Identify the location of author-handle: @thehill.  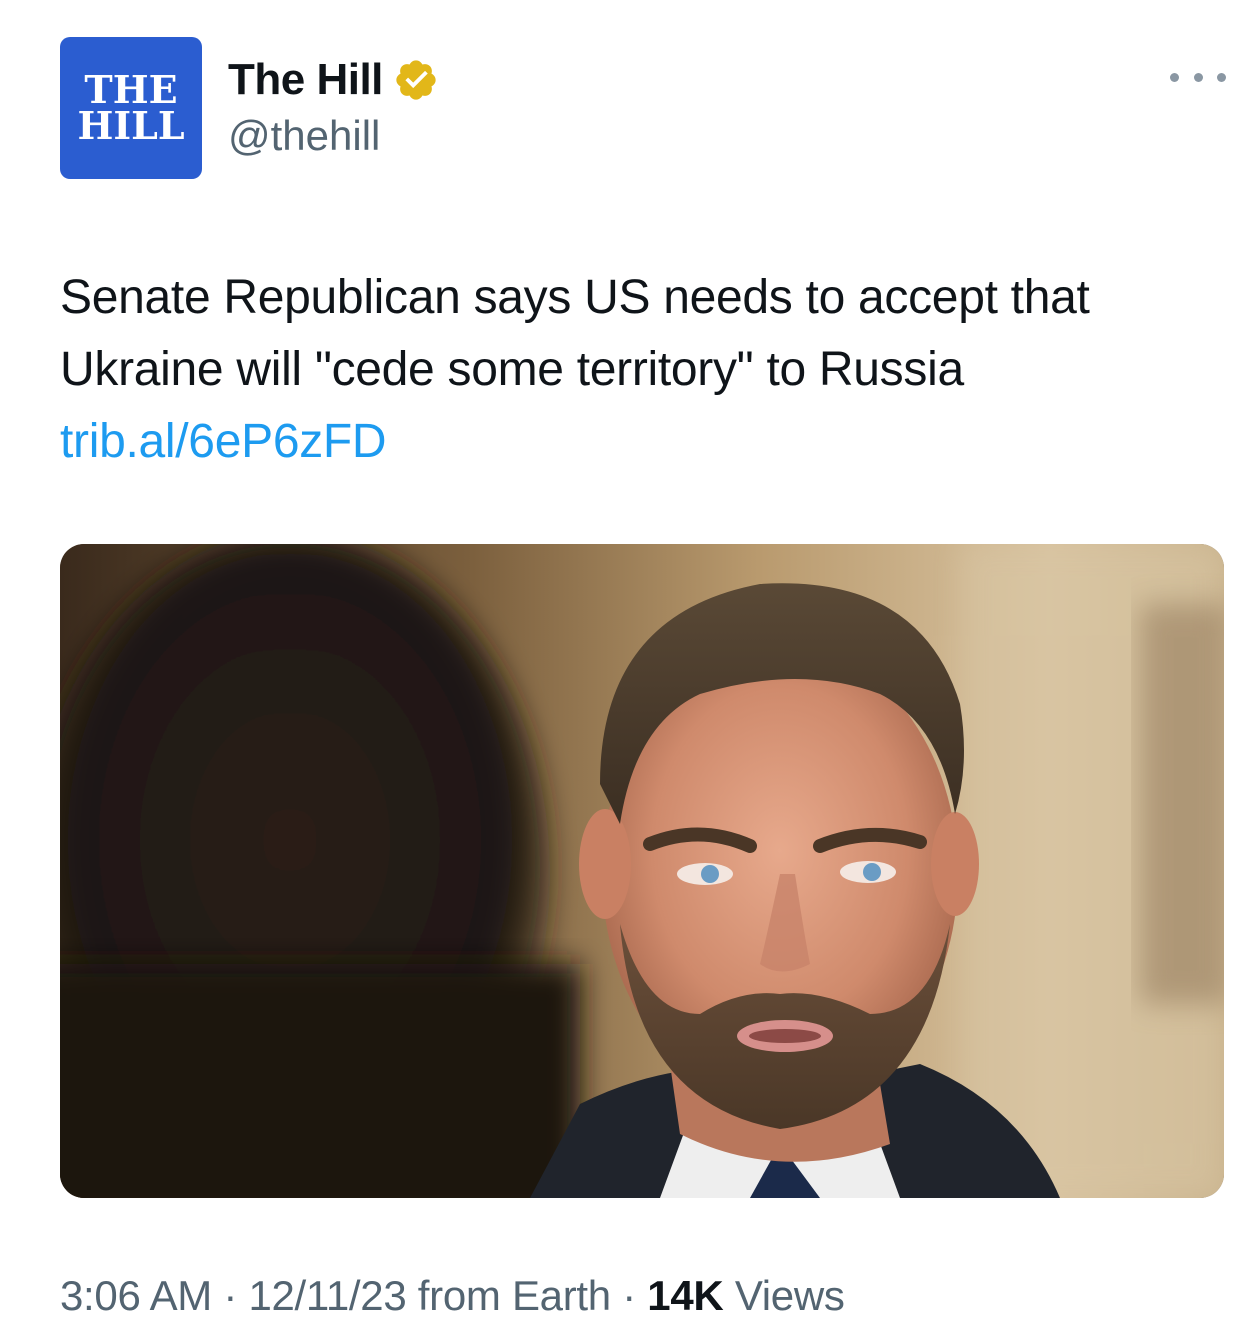
(333, 136).